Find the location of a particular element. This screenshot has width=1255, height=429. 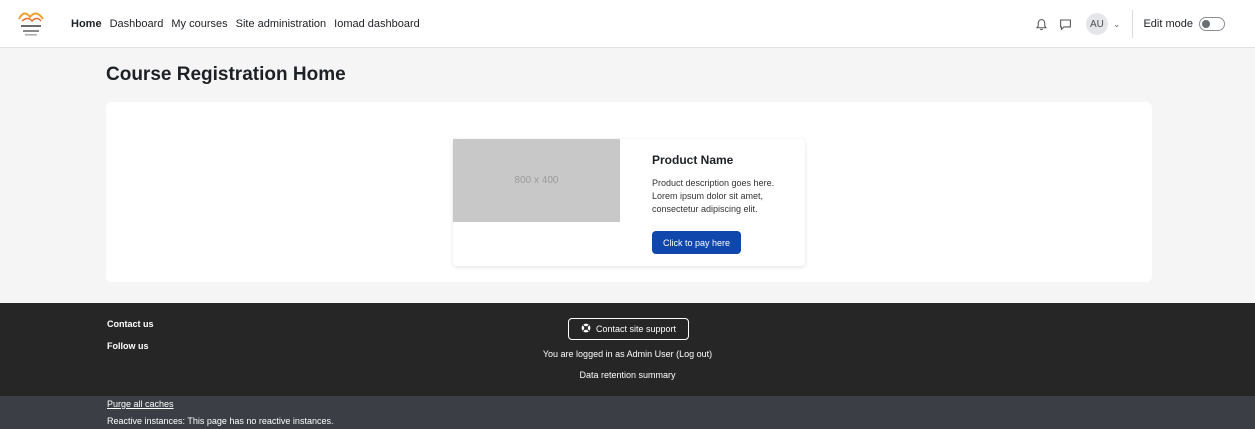

chevron-down-icon: ⌄ is located at coordinates (1117, 24).